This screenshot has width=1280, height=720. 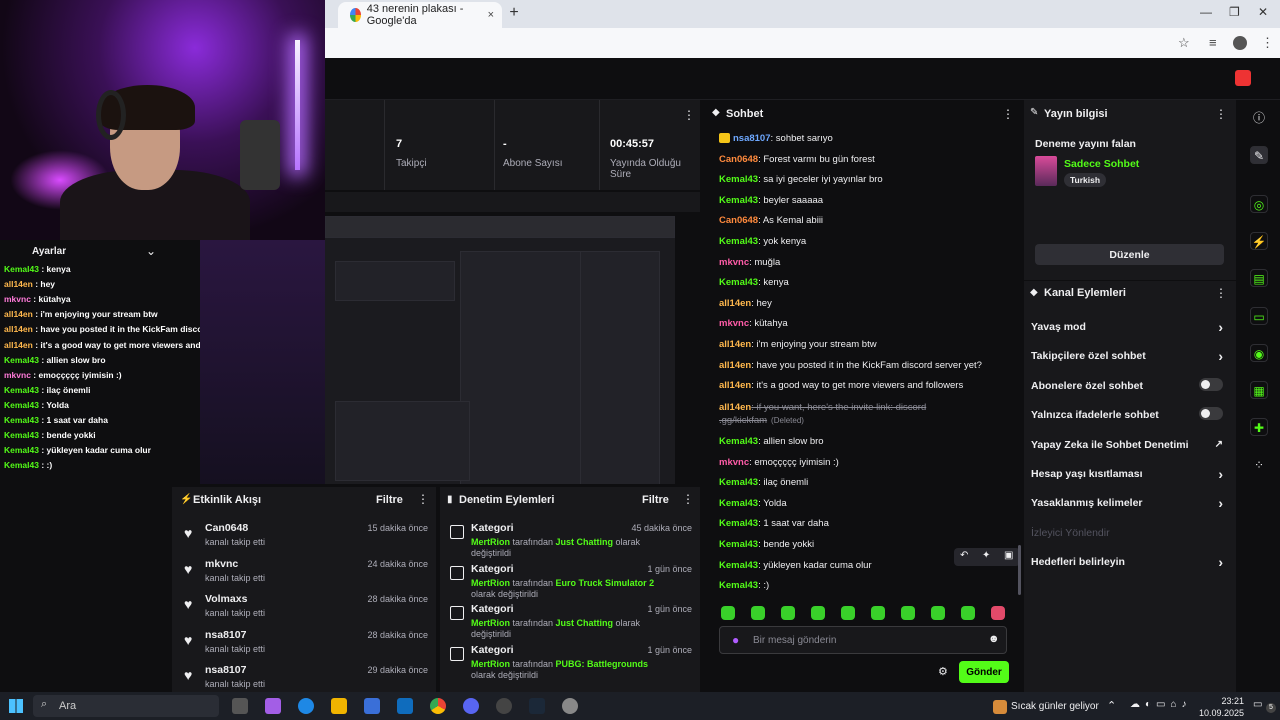 I want to click on file-explorer-icon, so click(x=339, y=706).